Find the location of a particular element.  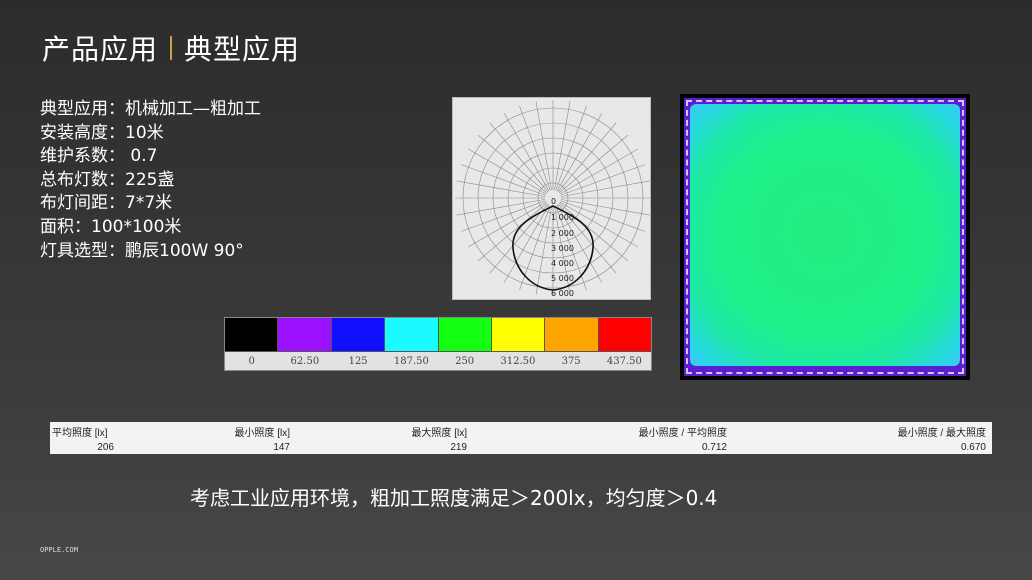

stat-header: 最小照度 [lx] is located at coordinates (262, 433).